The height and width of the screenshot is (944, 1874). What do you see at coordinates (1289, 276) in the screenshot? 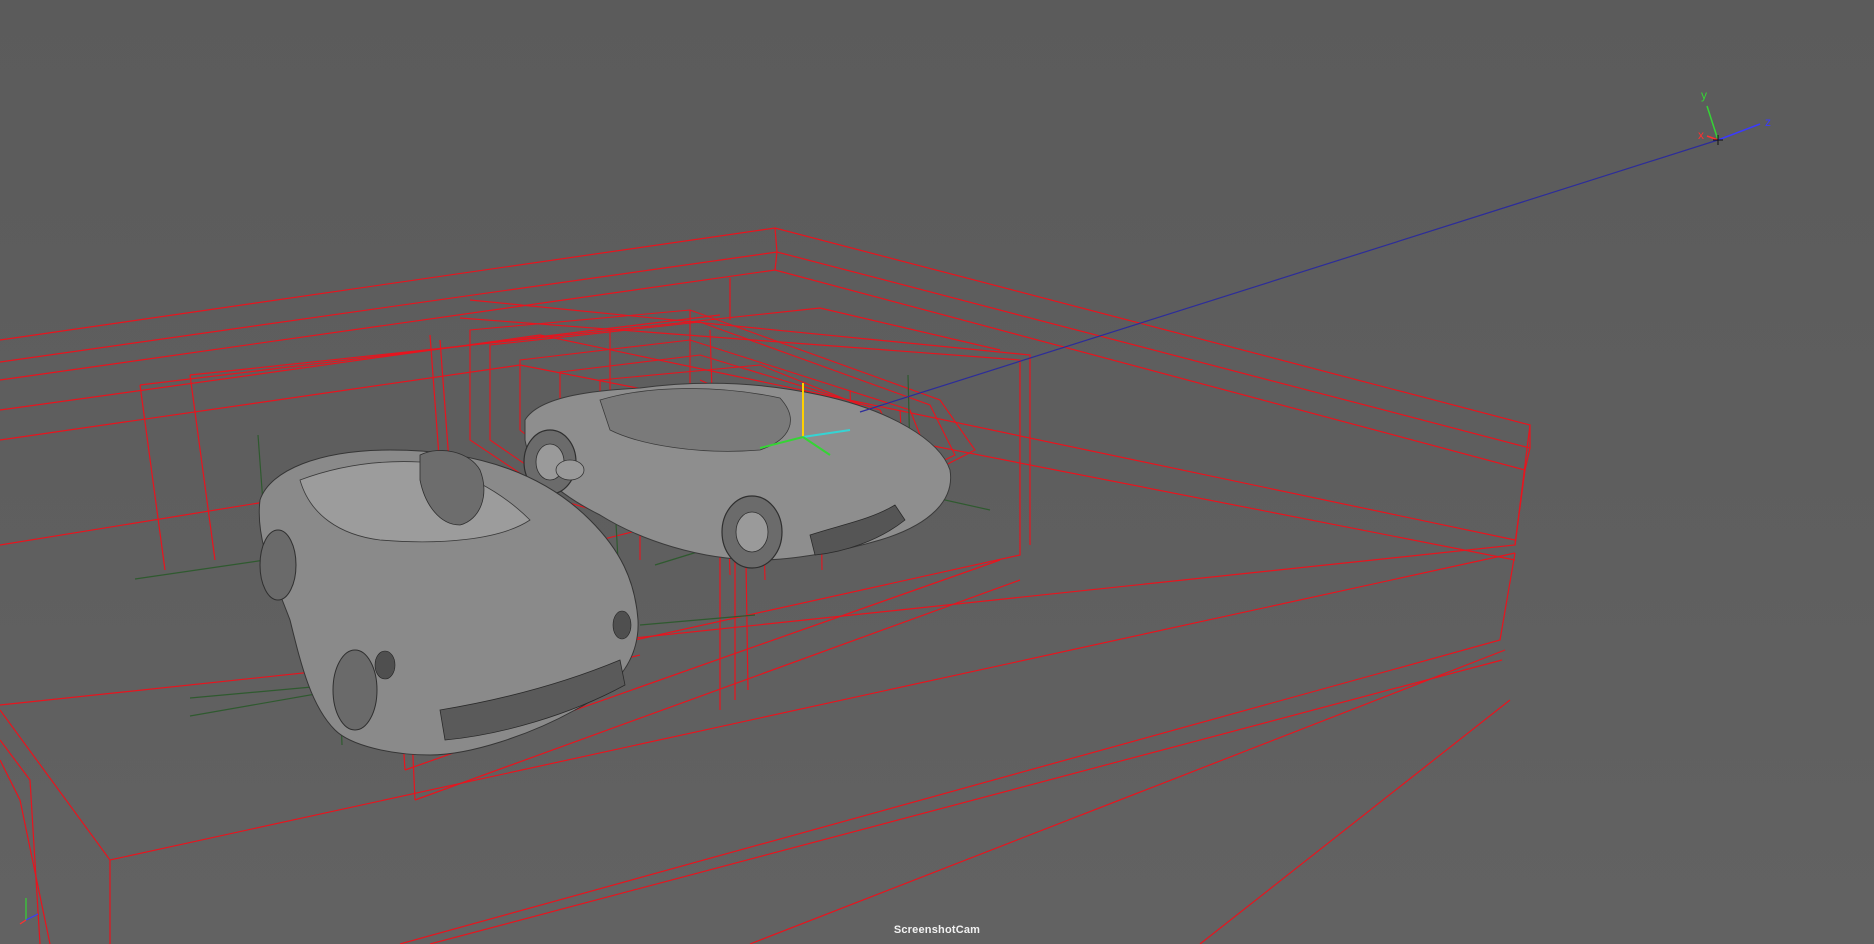
I see `camera-axis-line` at bounding box center [1289, 276].